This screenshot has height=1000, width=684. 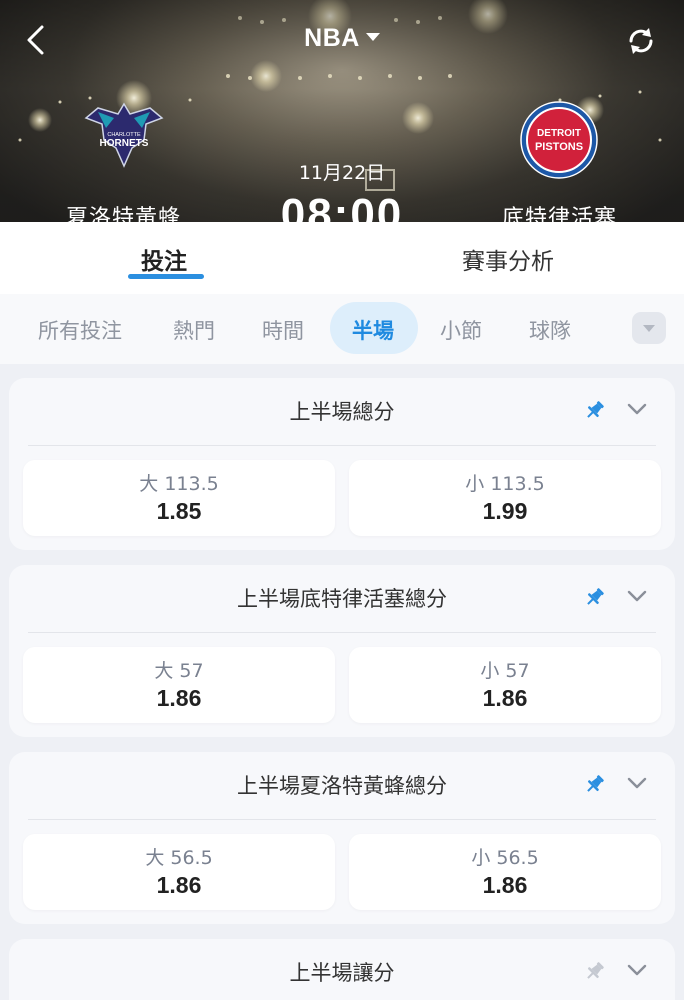 I want to click on odds-button-under: 小 57 1.86, so click(x=505, y=685).